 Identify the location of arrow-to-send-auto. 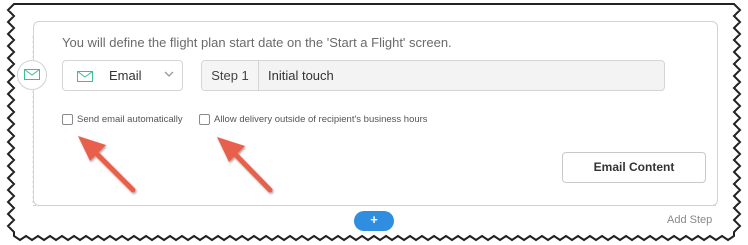
(107, 164).